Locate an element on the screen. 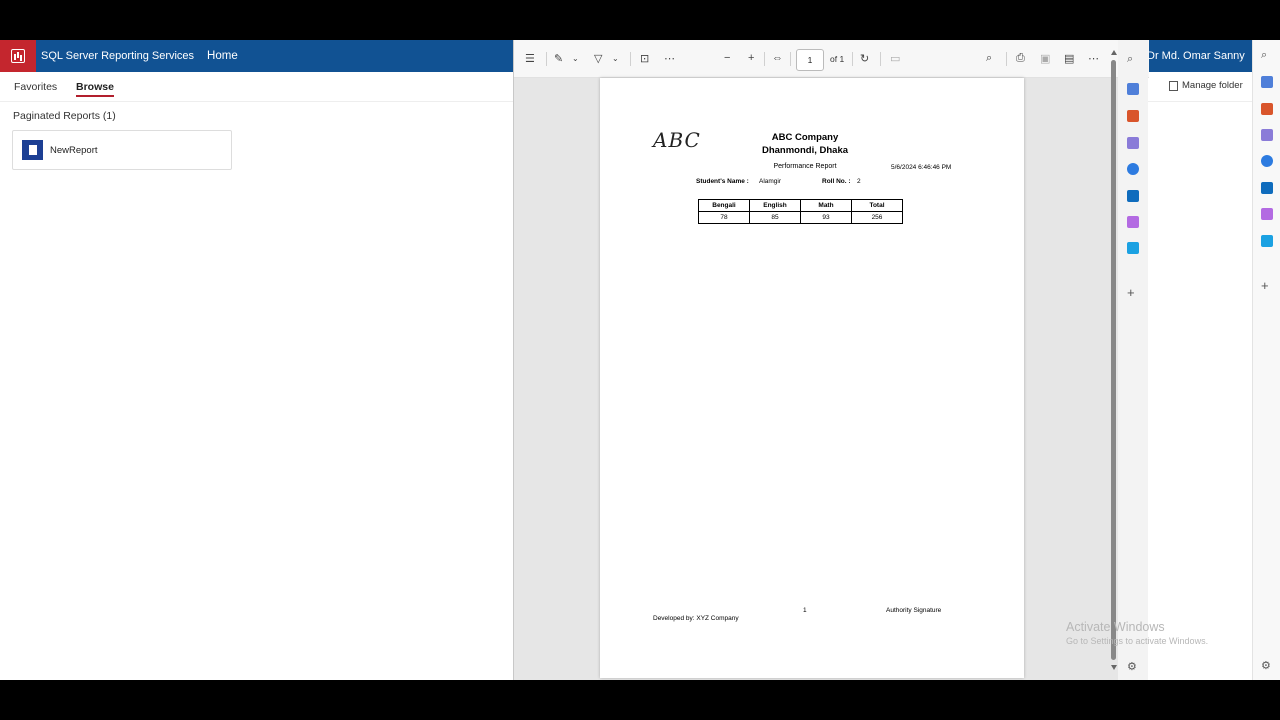 The height and width of the screenshot is (720, 1280). edge-sidebar: ⌕ + ⚙ is located at coordinates (1133, 360).